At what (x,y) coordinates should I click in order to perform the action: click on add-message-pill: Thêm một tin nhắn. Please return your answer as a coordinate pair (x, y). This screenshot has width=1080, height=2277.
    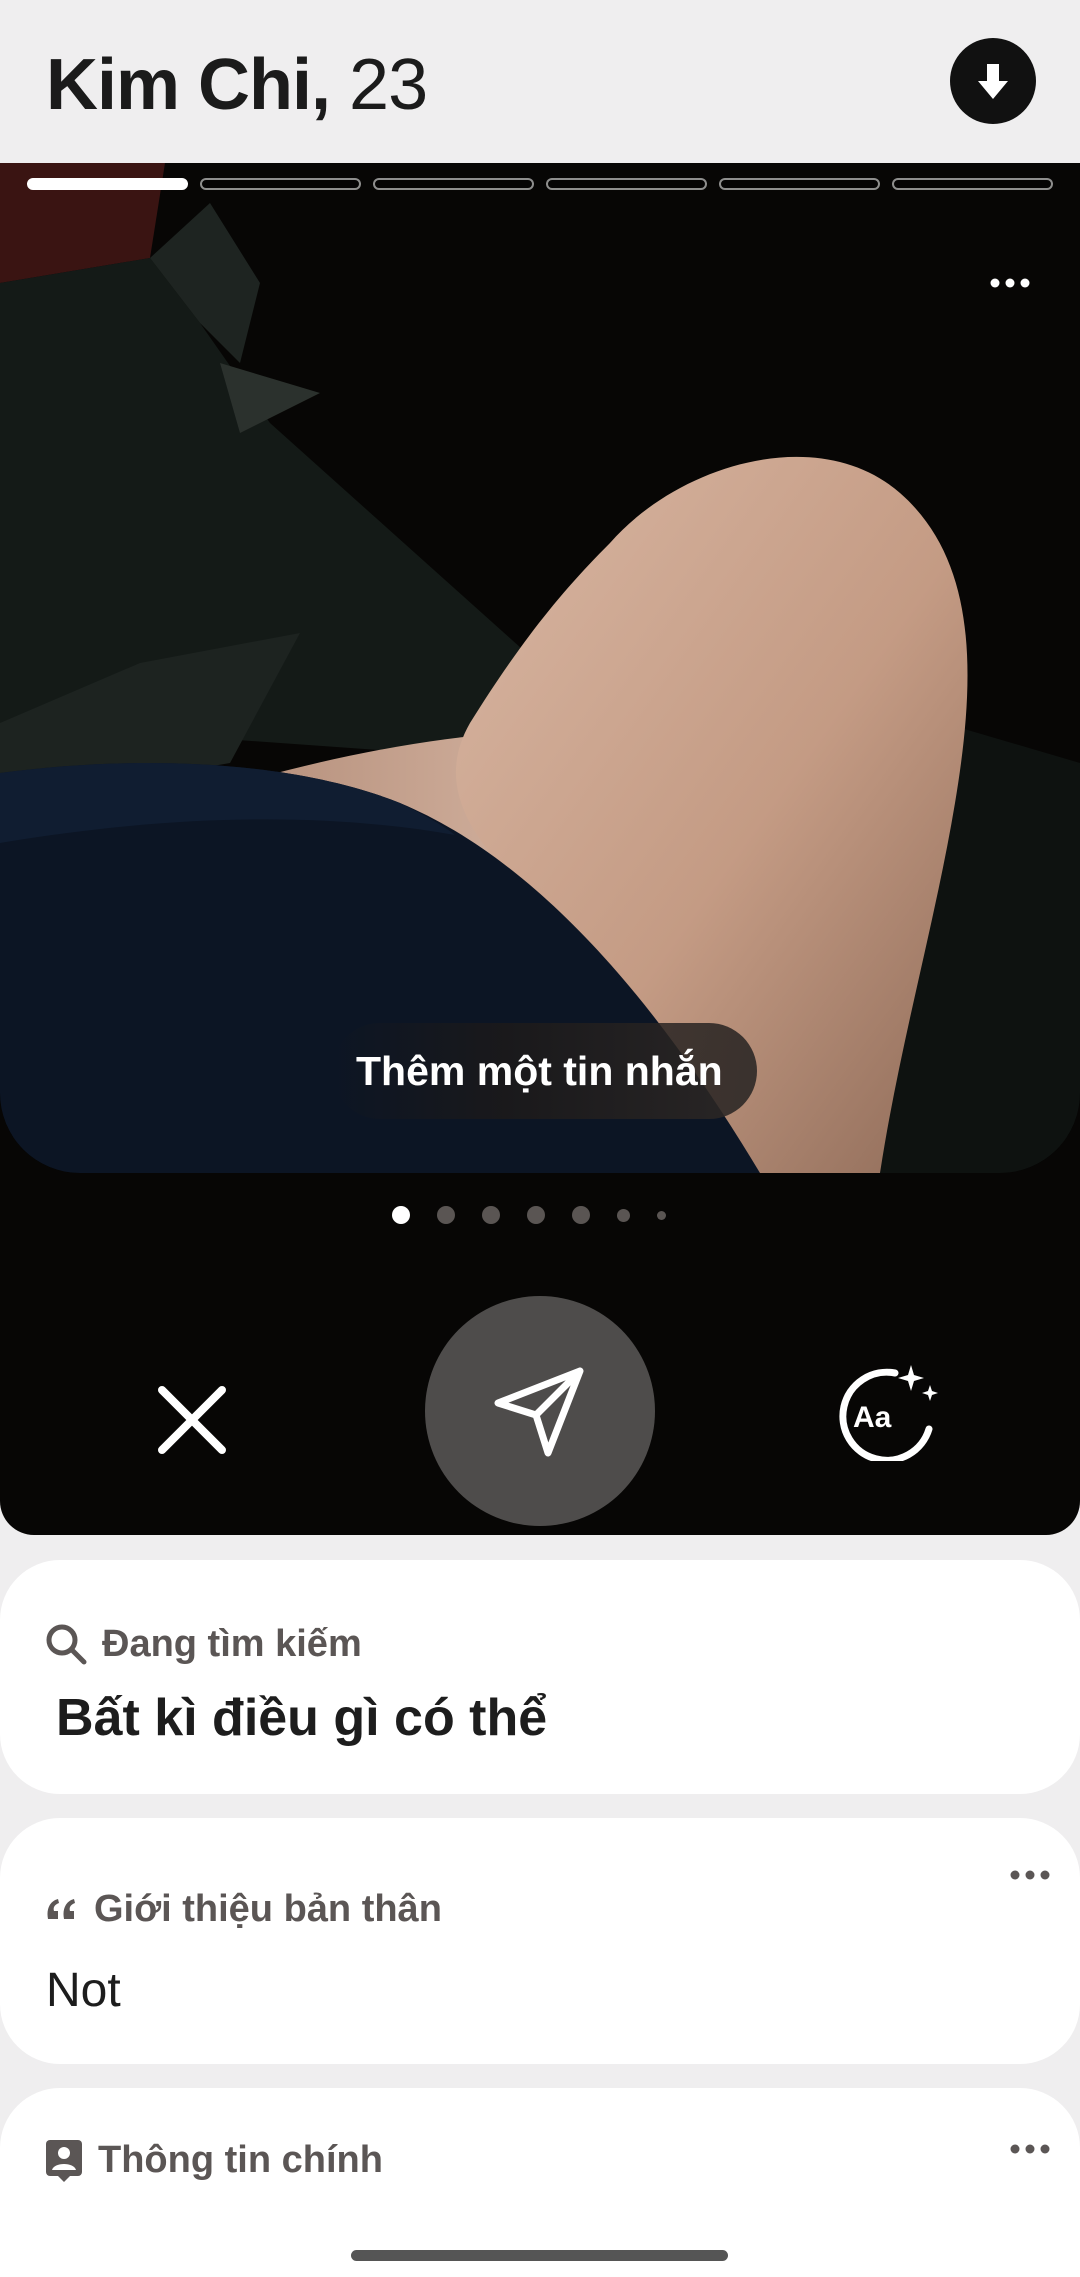
    Looking at the image, I should click on (544, 1071).